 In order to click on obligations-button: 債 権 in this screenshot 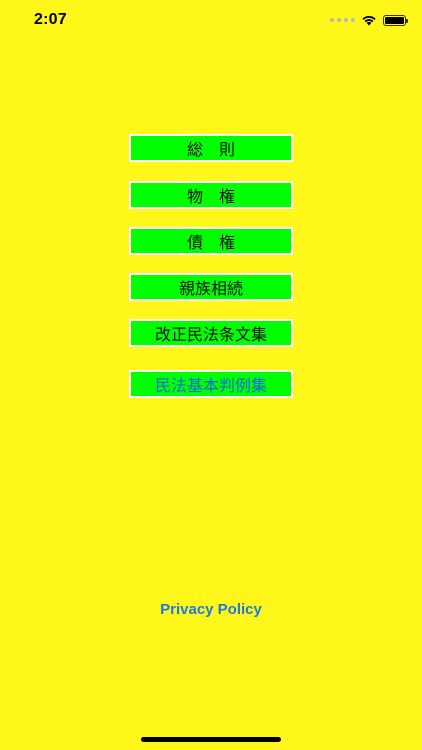, I will do `click(211, 241)`.